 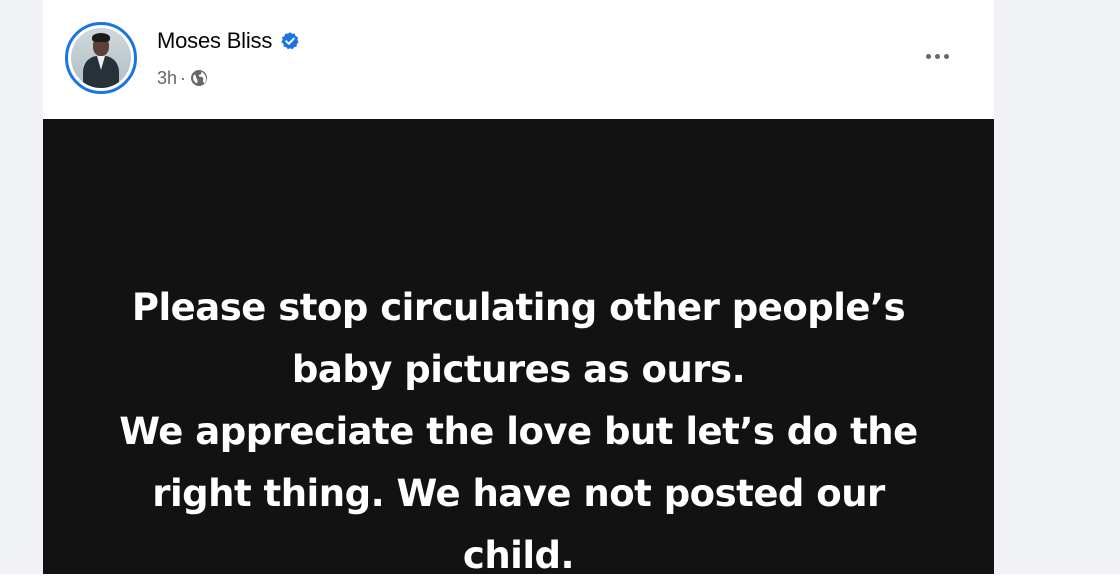 What do you see at coordinates (937, 56) in the screenshot?
I see `more-options-icon` at bounding box center [937, 56].